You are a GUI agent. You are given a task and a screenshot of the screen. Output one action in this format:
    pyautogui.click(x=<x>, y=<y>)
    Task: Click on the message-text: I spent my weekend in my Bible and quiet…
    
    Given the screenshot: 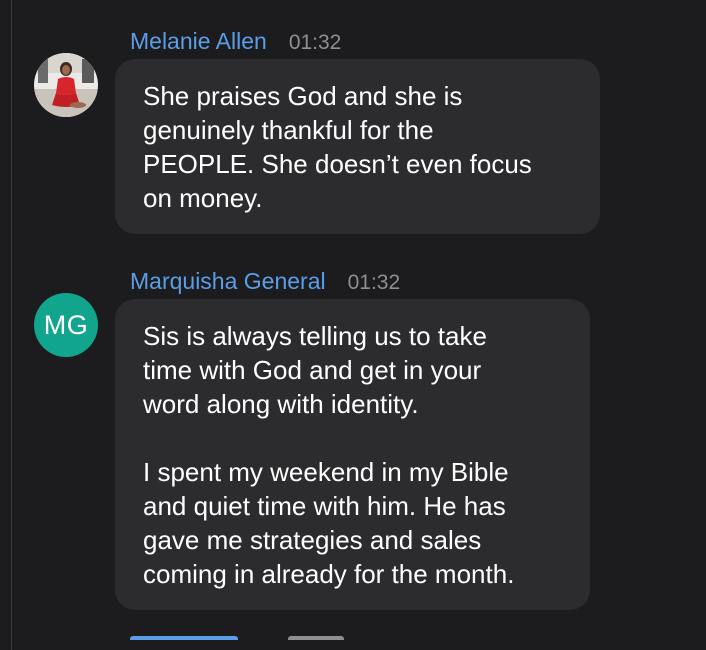 What is the action you would take?
    pyautogui.click(x=329, y=523)
    